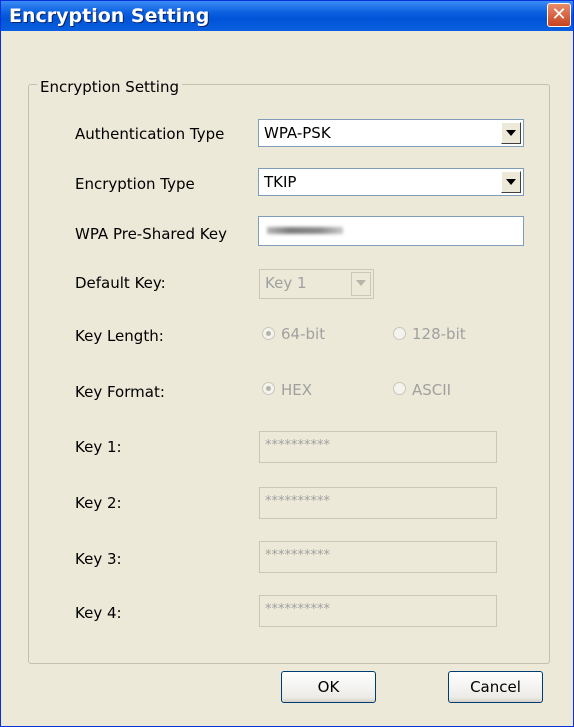 This screenshot has height=727, width=574. What do you see at coordinates (432, 390) in the screenshot?
I see `key-format-ascii-label: ASCII` at bounding box center [432, 390].